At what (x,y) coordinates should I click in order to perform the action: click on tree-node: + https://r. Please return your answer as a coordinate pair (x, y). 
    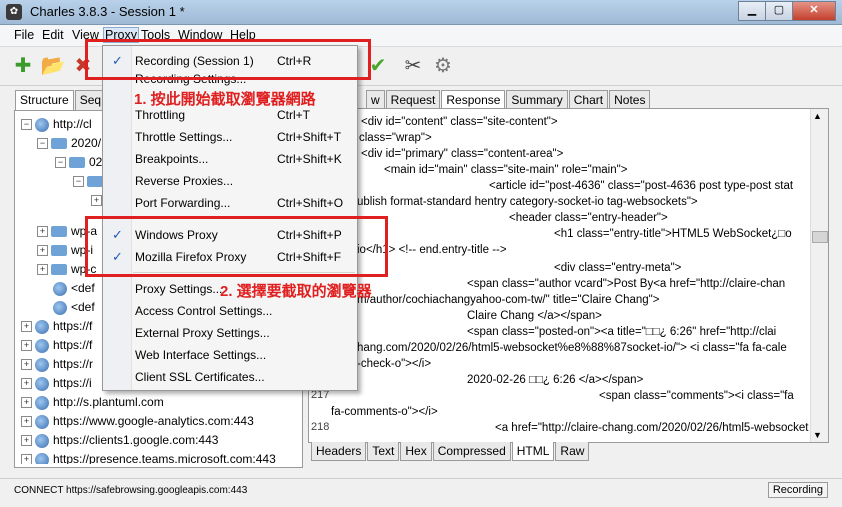
    Looking at the image, I should click on (57, 364).